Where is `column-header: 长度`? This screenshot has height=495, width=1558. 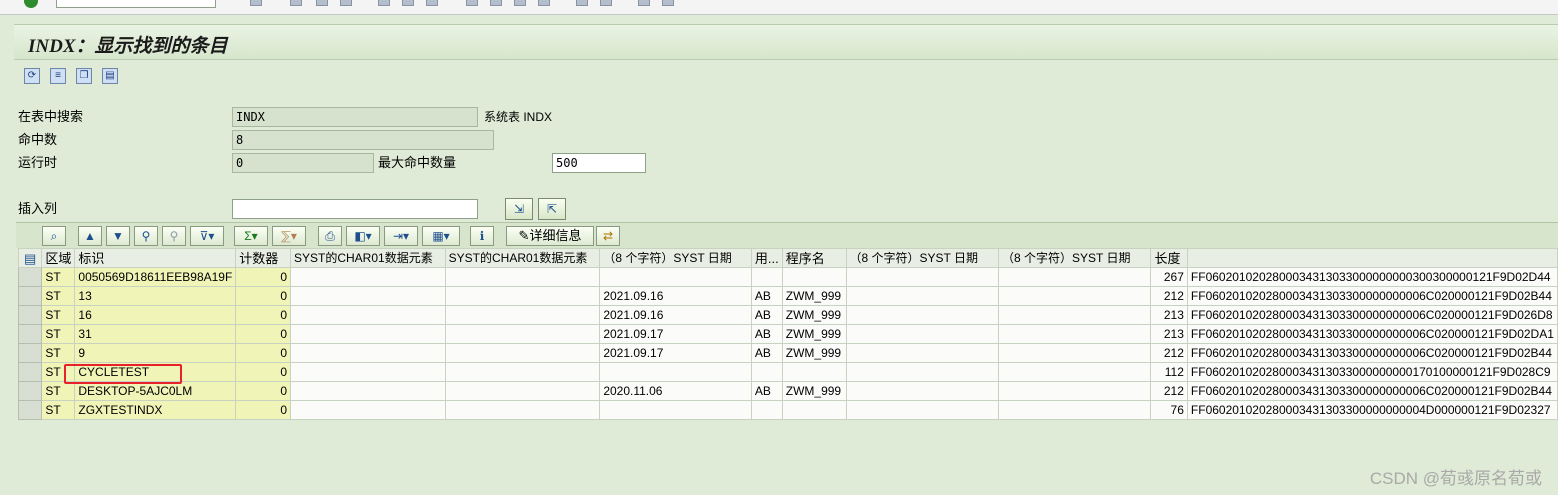
column-header: 长度 is located at coordinates (1169, 258).